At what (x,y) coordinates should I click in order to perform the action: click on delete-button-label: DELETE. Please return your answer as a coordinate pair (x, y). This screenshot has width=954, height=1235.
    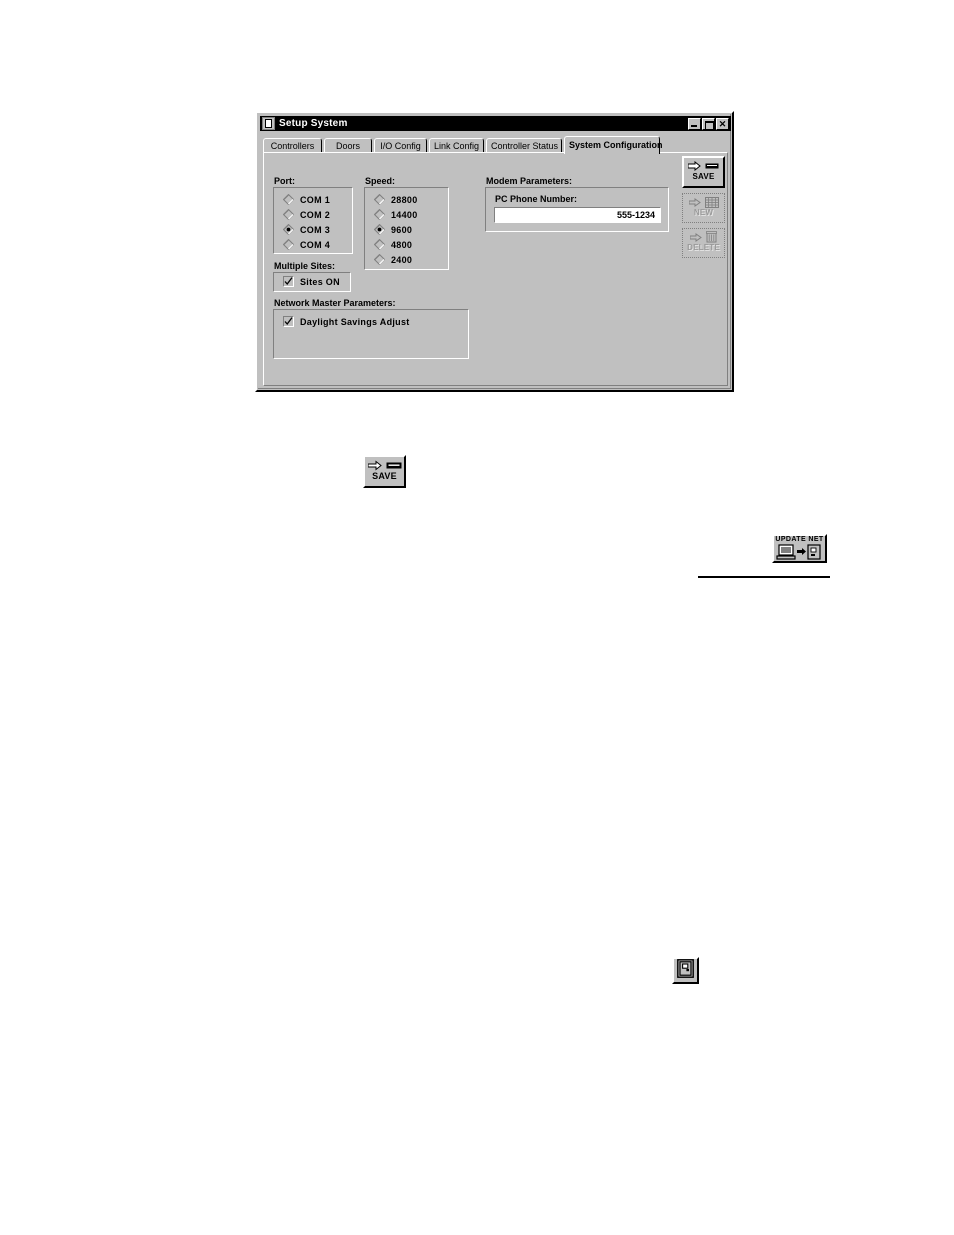
    Looking at the image, I should click on (703, 247).